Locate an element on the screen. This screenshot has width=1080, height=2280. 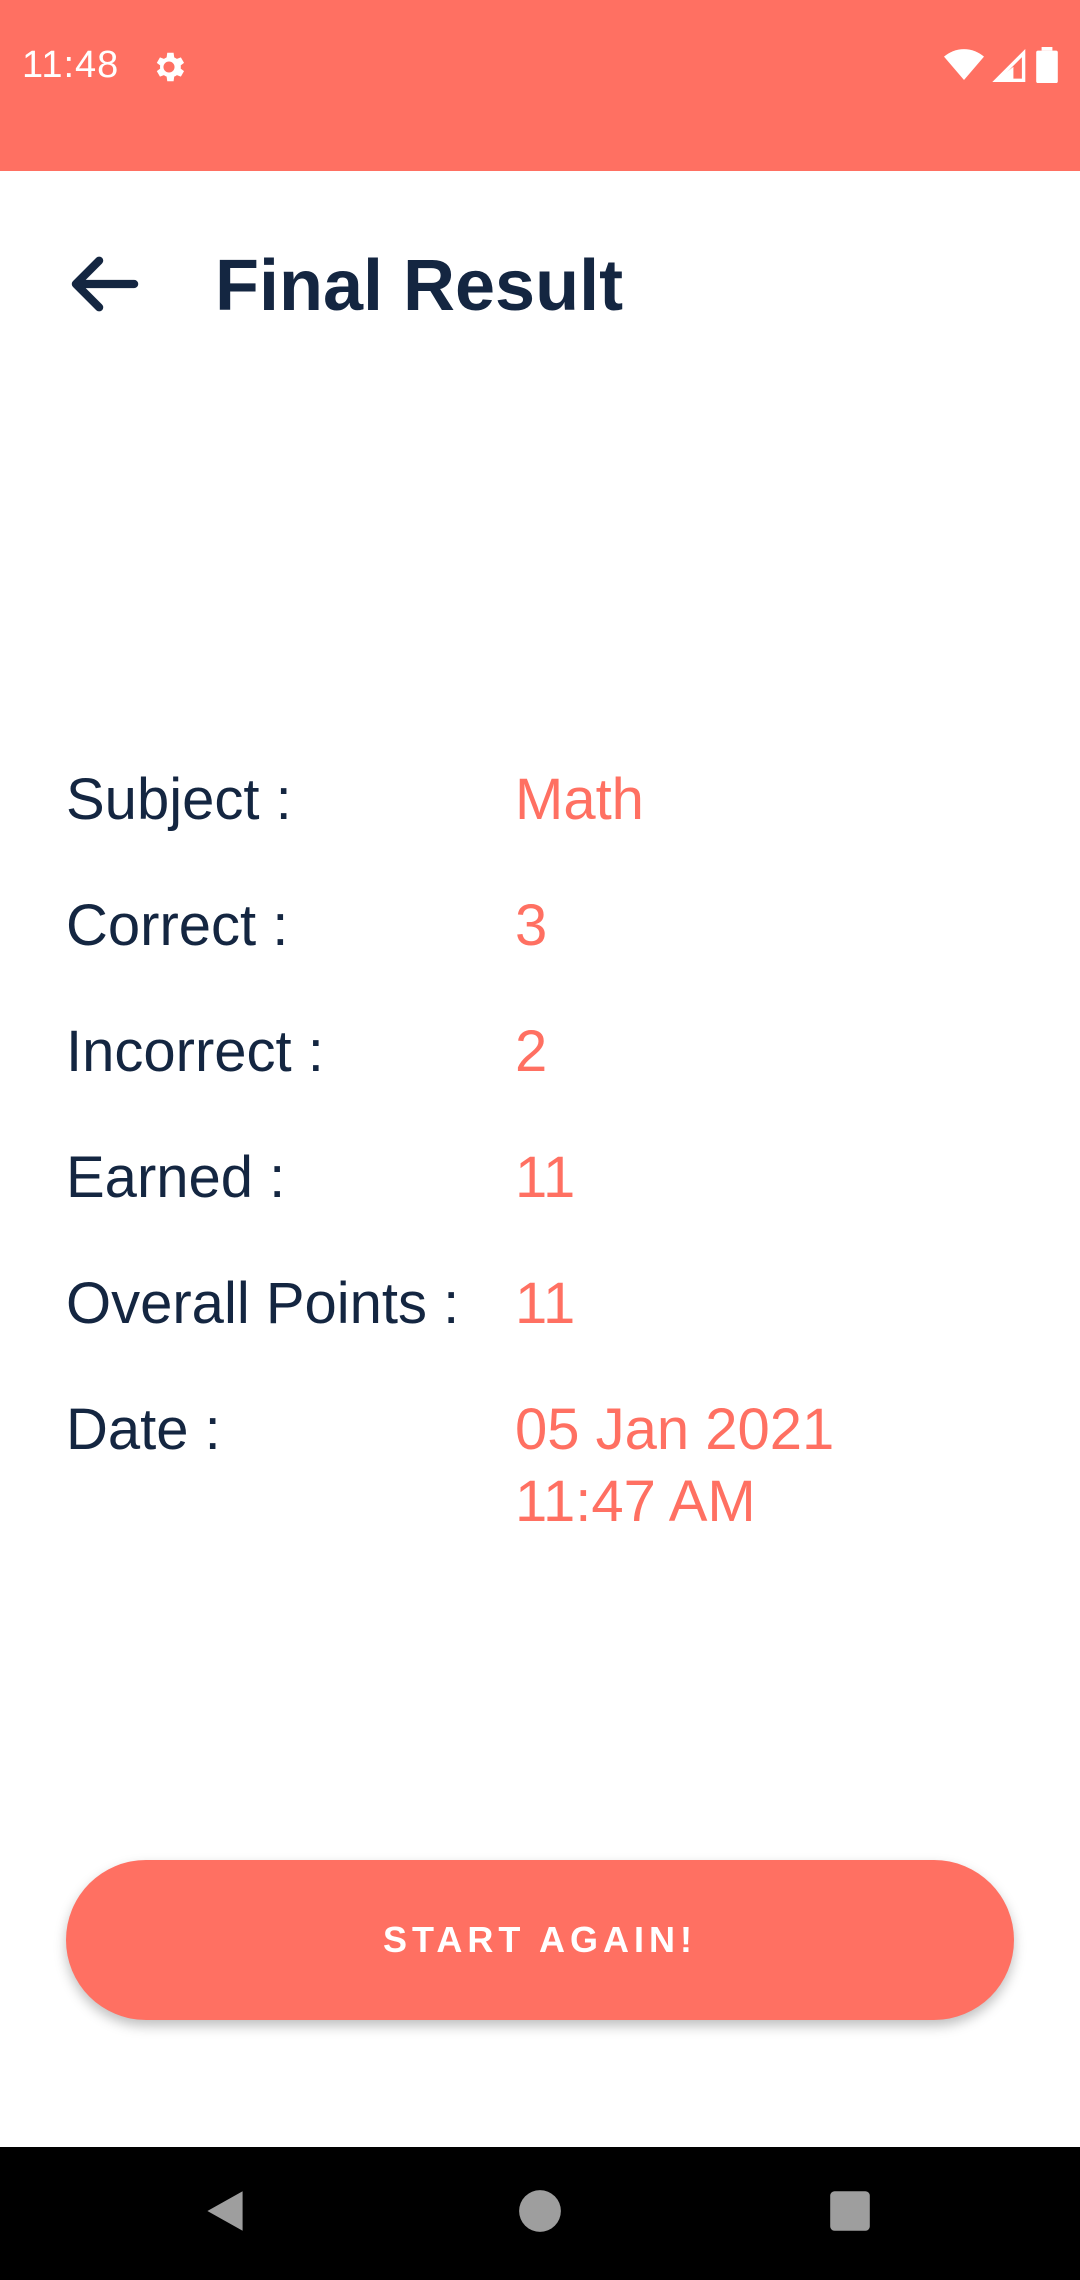
navigation-bar is located at coordinates (540, 2213).